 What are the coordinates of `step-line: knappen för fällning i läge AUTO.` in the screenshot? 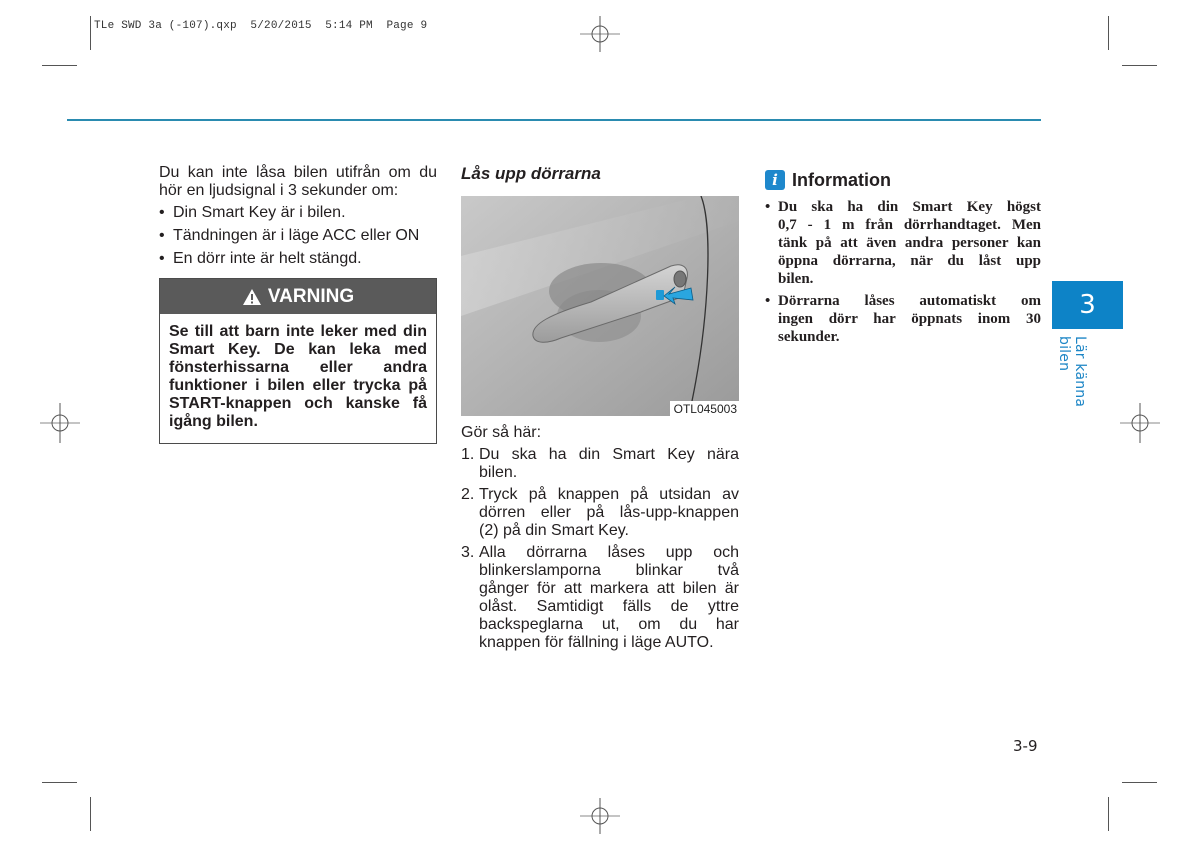 It's located at (596, 642).